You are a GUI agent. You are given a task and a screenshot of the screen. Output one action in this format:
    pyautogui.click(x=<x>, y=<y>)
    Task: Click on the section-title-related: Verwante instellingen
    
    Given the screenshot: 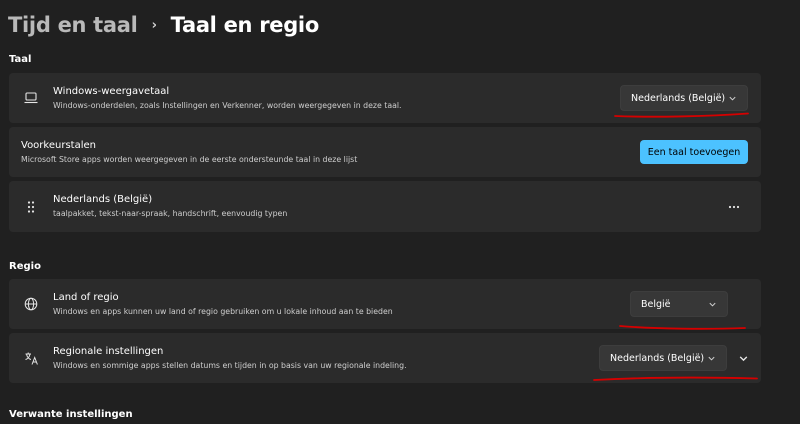 What is the action you would take?
    pyautogui.click(x=71, y=414)
    